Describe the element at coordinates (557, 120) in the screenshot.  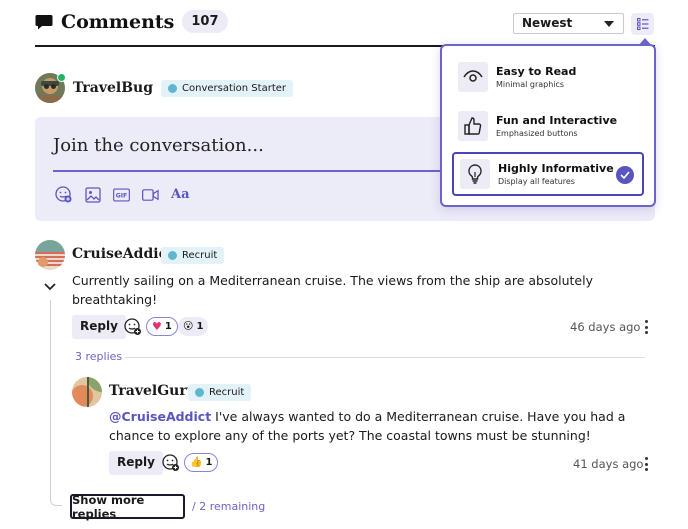
I see `menu-item-title: Fun and Interactive` at that location.